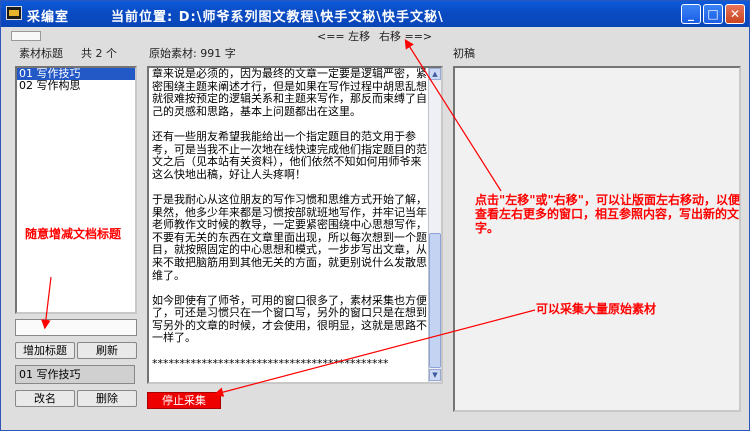 This screenshot has height=431, width=750. What do you see at coordinates (374, 353) in the screenshot?
I see `collect-tip-arrow` at bounding box center [374, 353].